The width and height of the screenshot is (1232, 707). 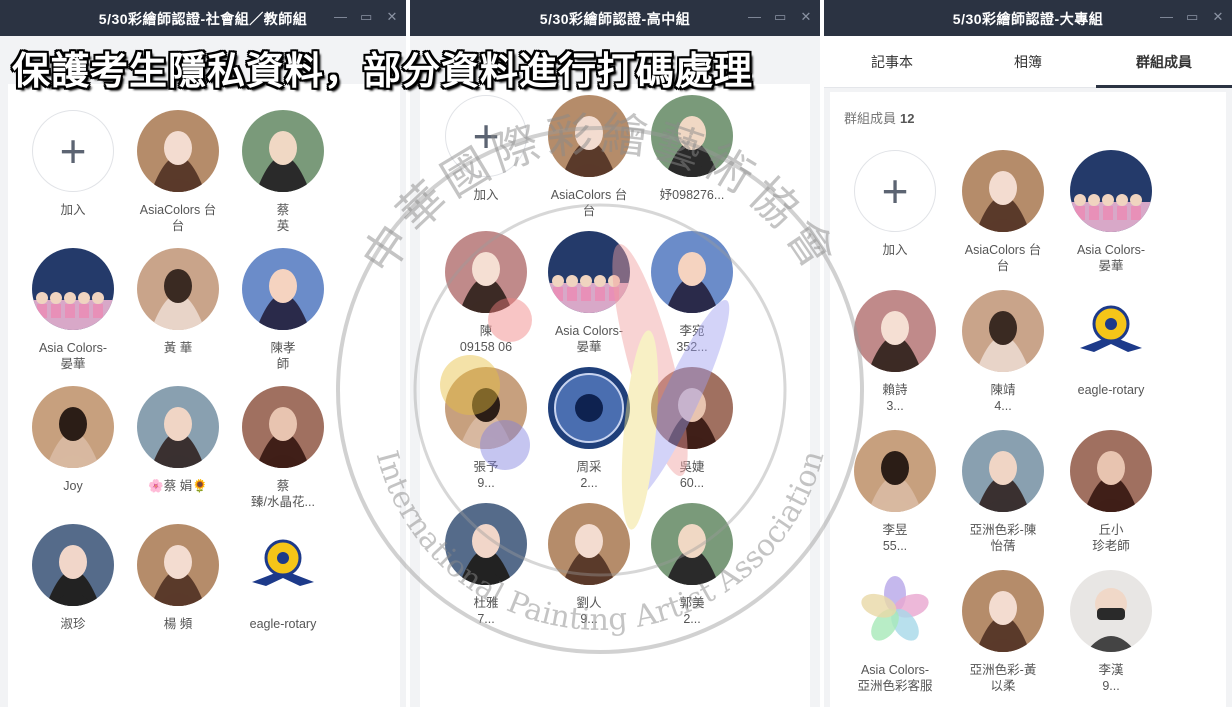 What do you see at coordinates (1111, 538) in the screenshot?
I see `member-name: 丘小 珍老師` at bounding box center [1111, 538].